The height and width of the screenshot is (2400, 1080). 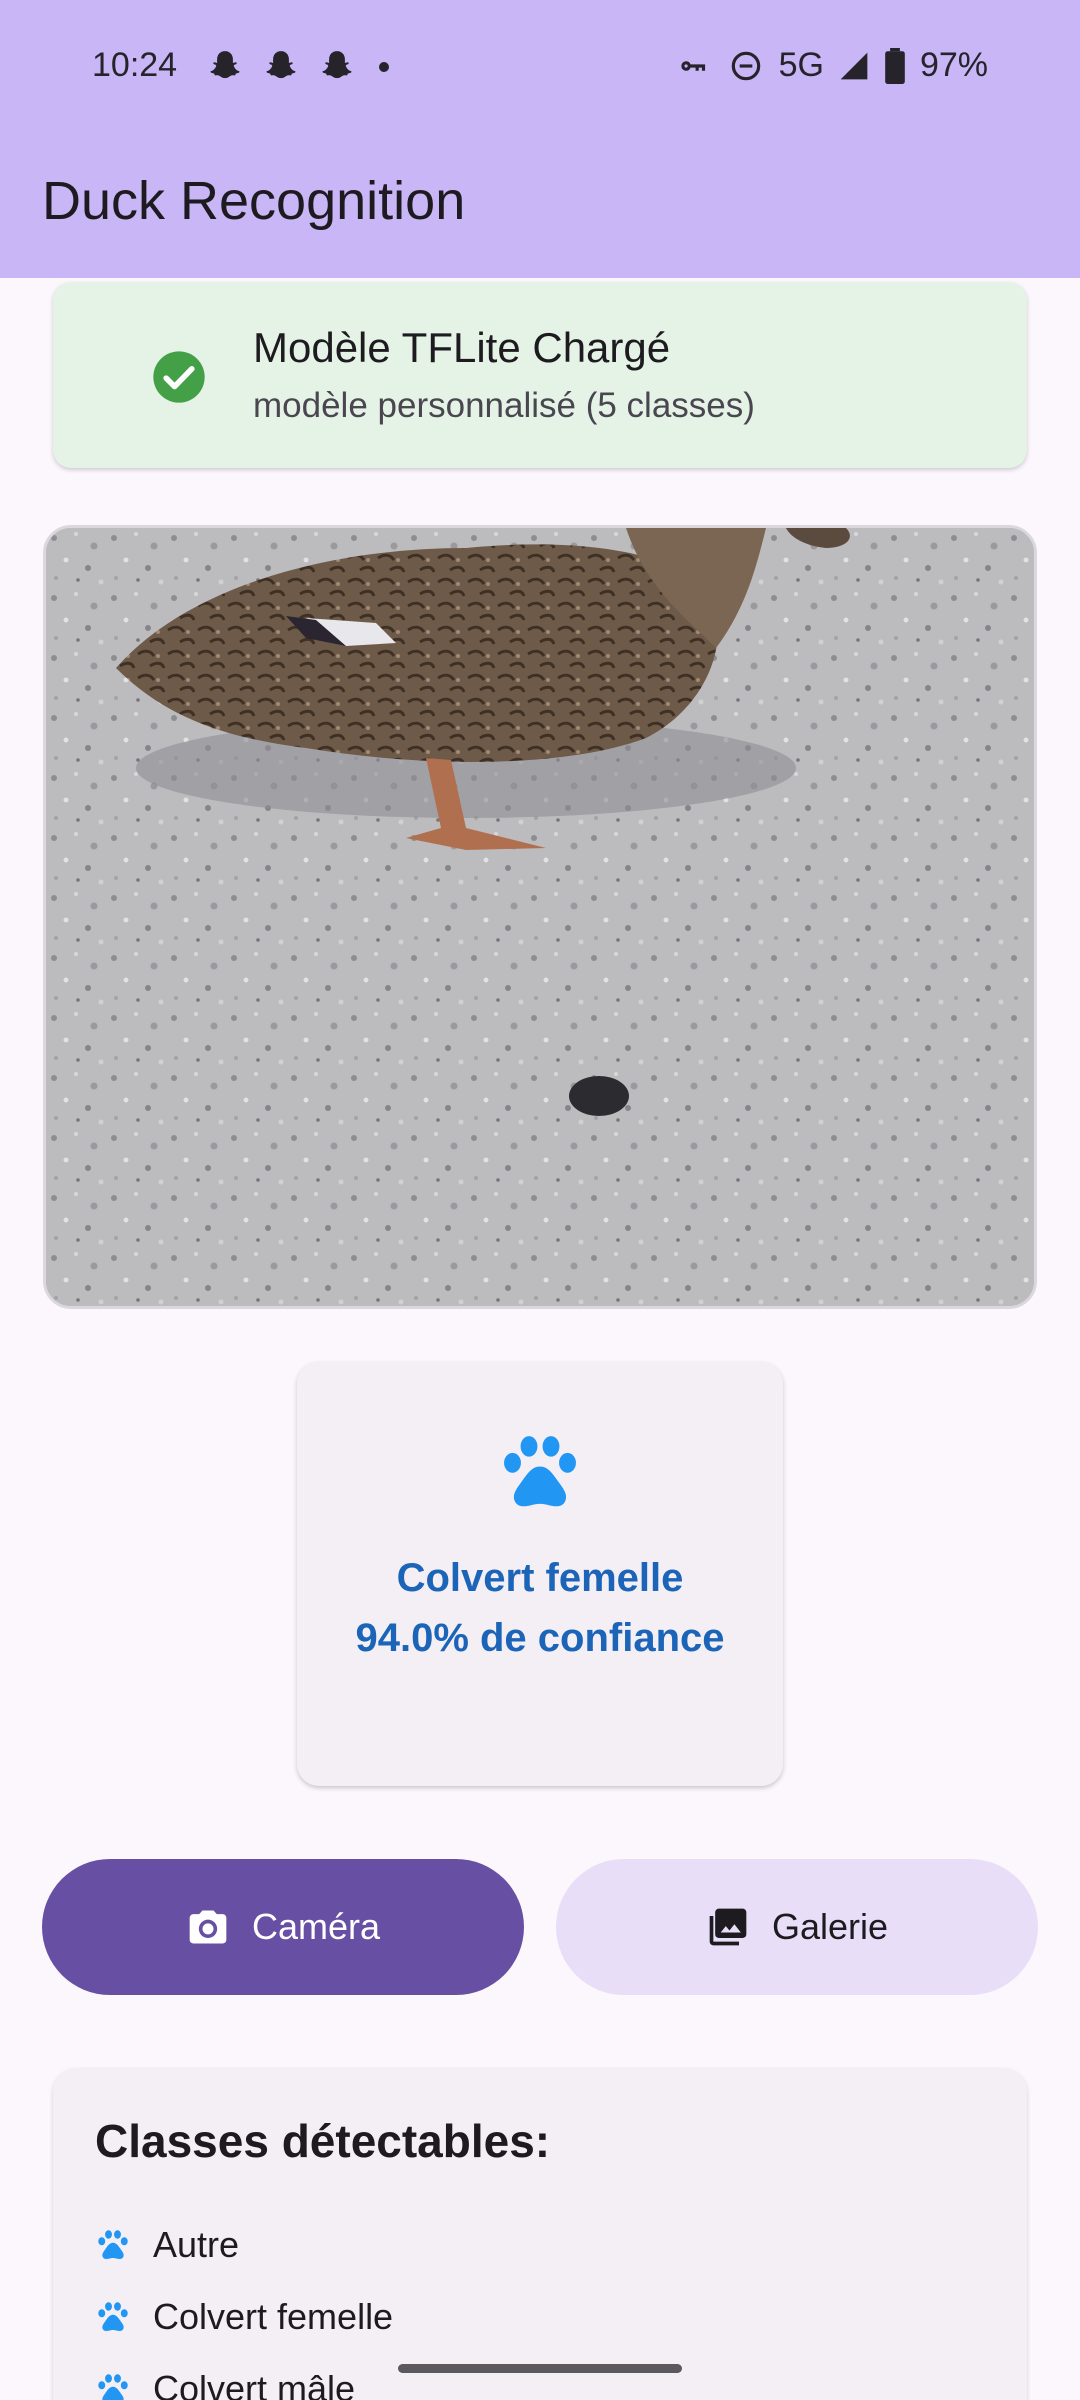 What do you see at coordinates (196, 2244) in the screenshot?
I see `class-label: Autre` at bounding box center [196, 2244].